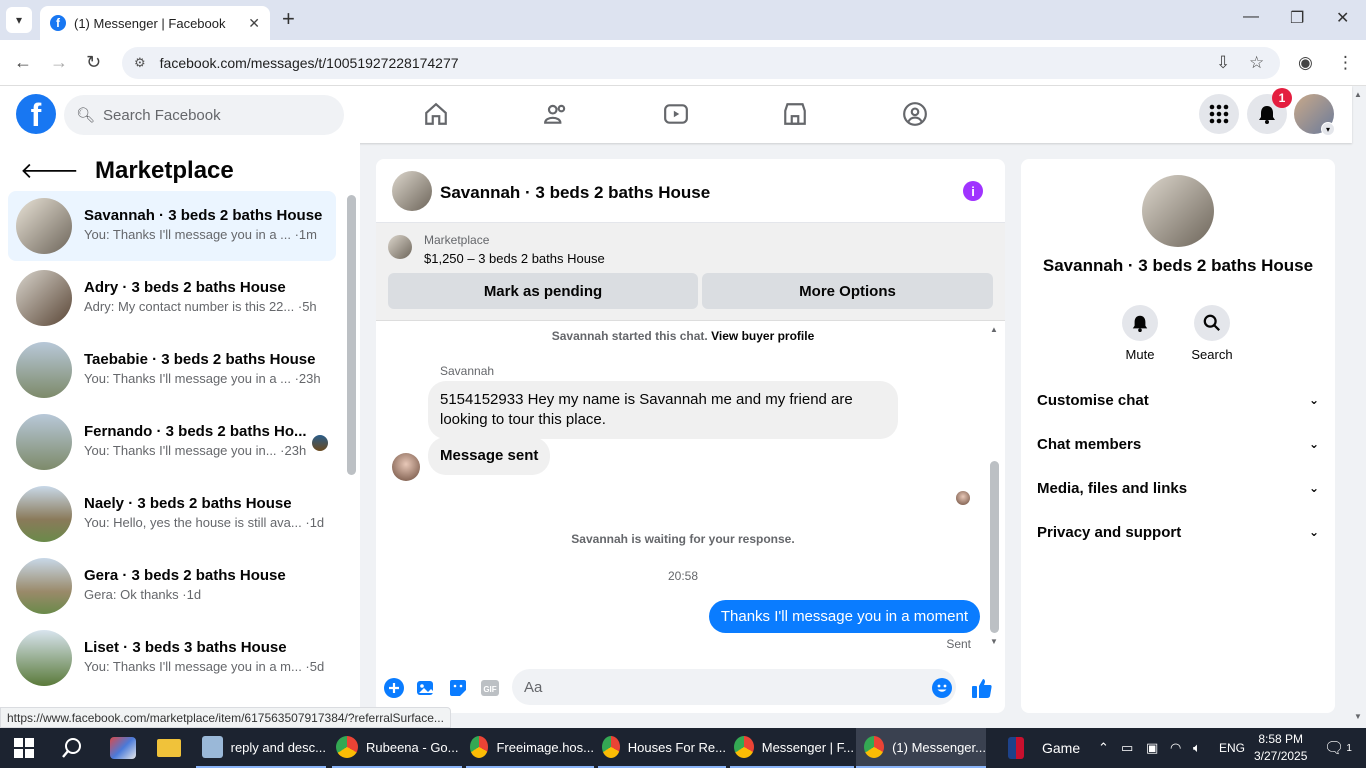 This screenshot has height=768, width=1366. Describe the element at coordinates (24, 748) in the screenshot. I see `windows-start-icon` at that location.